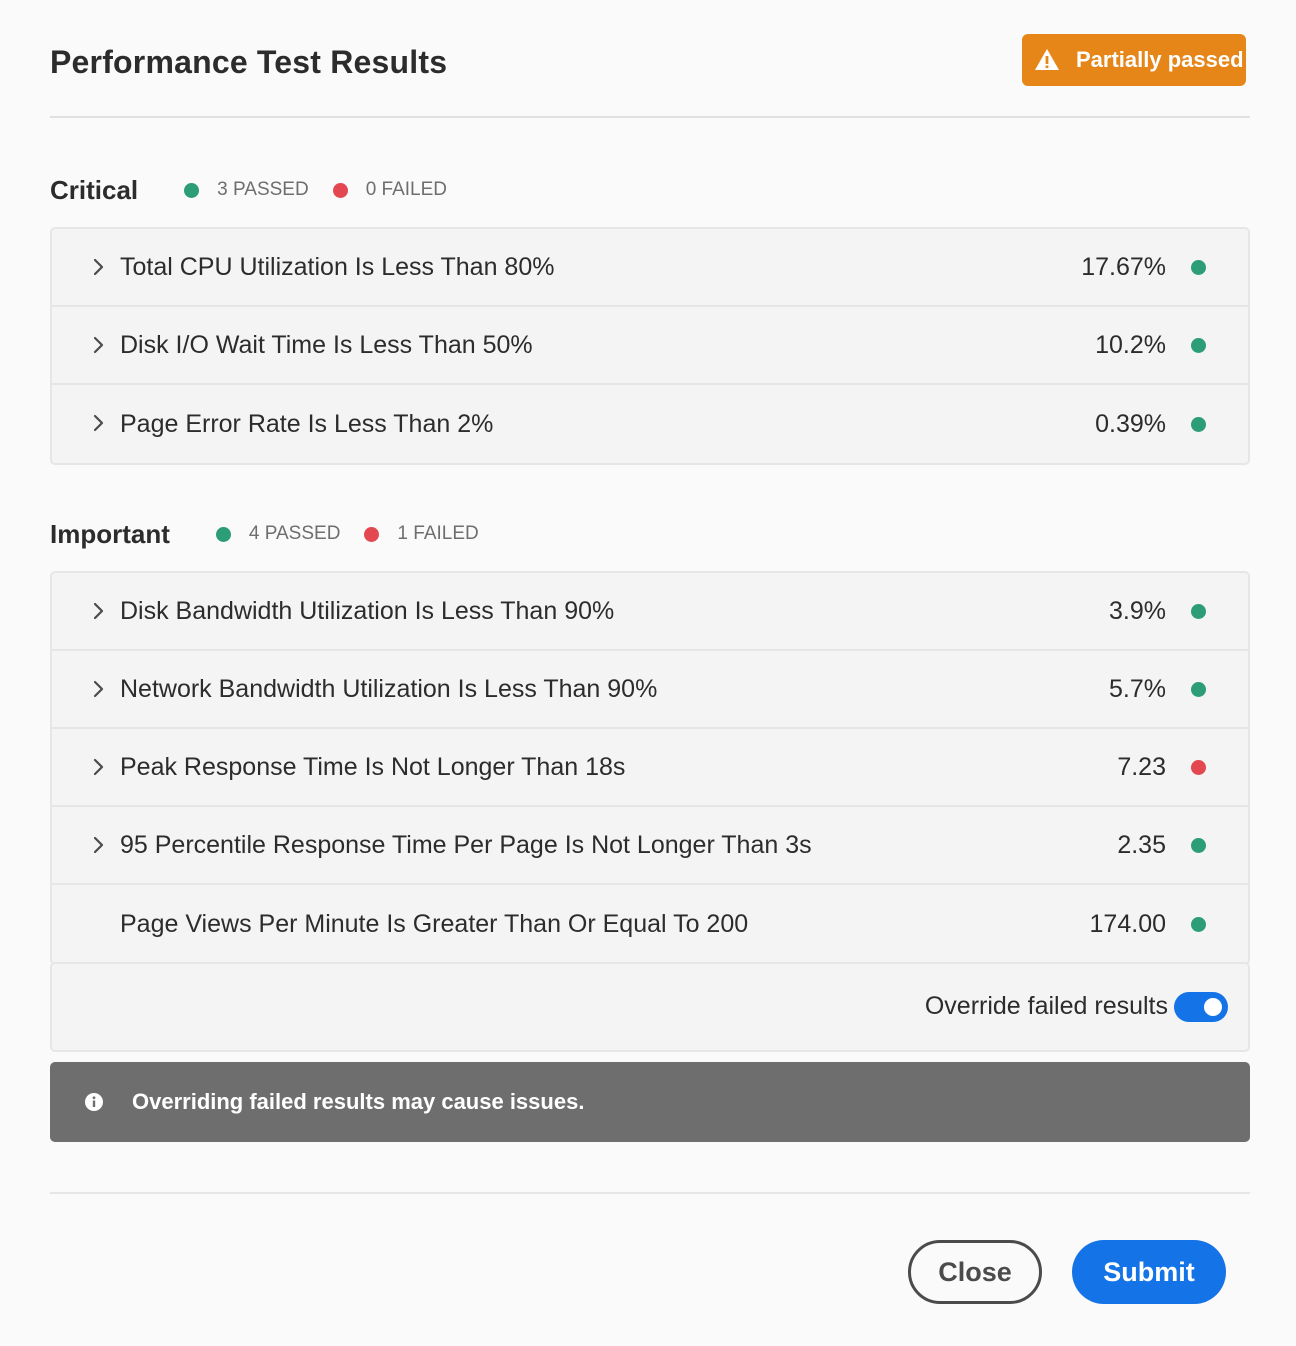  Describe the element at coordinates (1137, 610) in the screenshot. I see `result-value: 3.9%` at that location.